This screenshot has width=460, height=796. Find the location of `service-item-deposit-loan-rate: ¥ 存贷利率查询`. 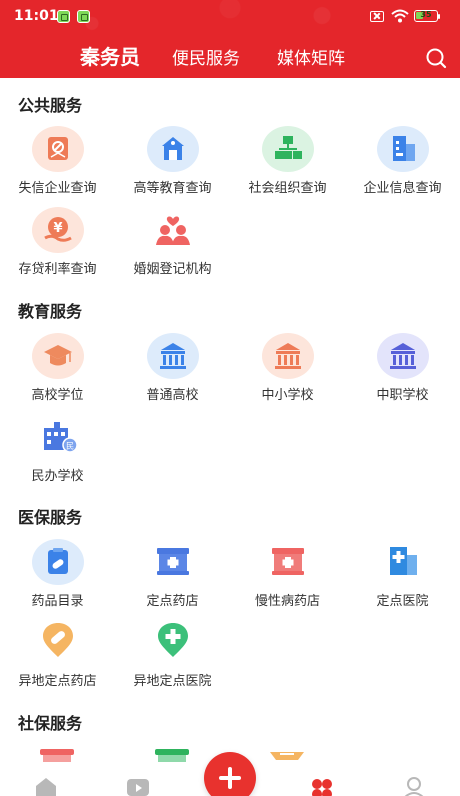

service-item-deposit-loan-rate: ¥ 存贷利率查询 is located at coordinates (57, 247).